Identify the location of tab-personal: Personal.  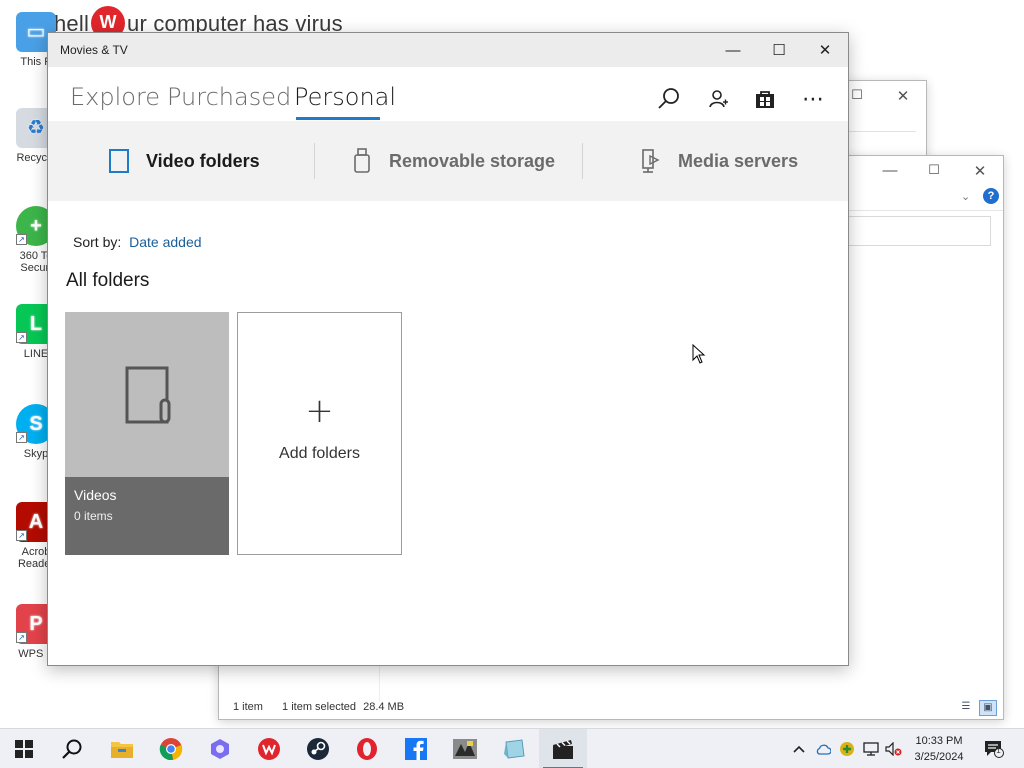
(345, 97).